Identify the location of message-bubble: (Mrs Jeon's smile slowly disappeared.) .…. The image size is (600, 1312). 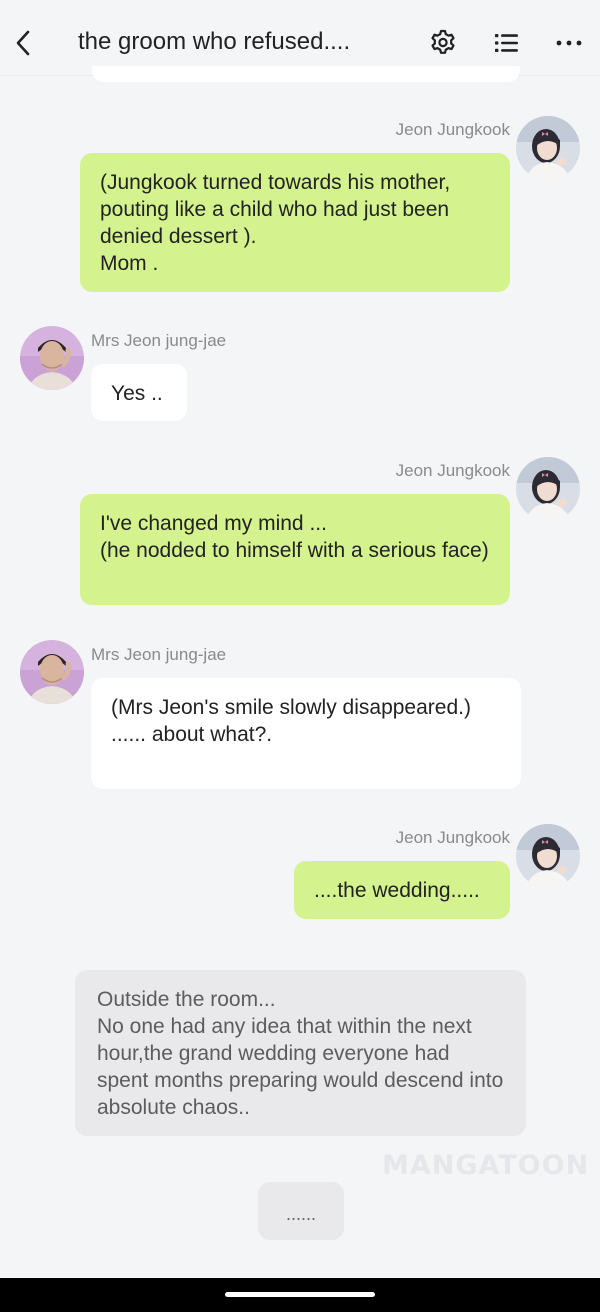
(306, 733).